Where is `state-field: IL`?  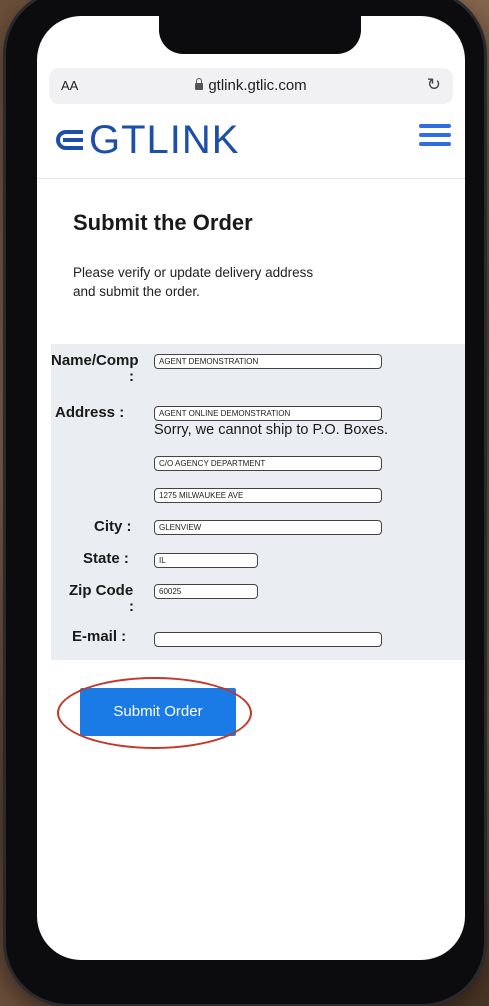
state-field: IL is located at coordinates (206, 560).